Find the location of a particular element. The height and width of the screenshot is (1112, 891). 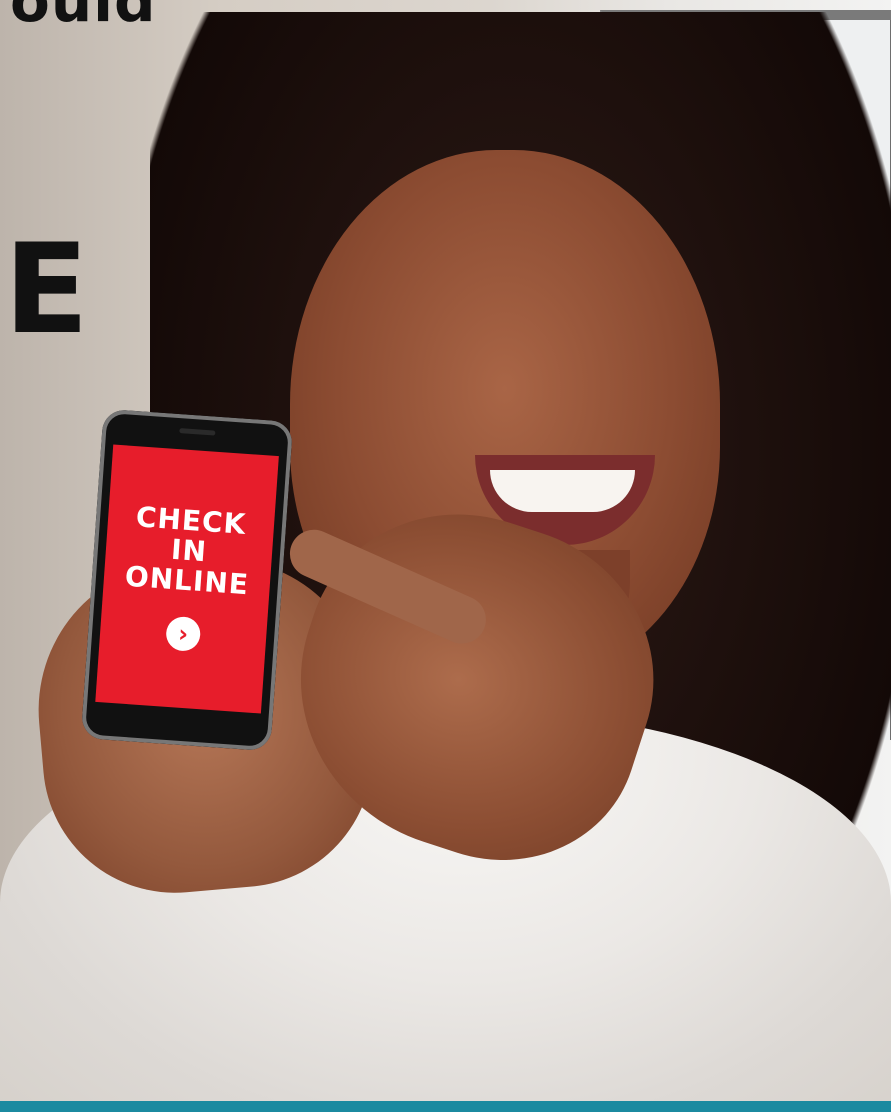

phone-screen: CHECK IN ONLINE › is located at coordinates (187, 579).